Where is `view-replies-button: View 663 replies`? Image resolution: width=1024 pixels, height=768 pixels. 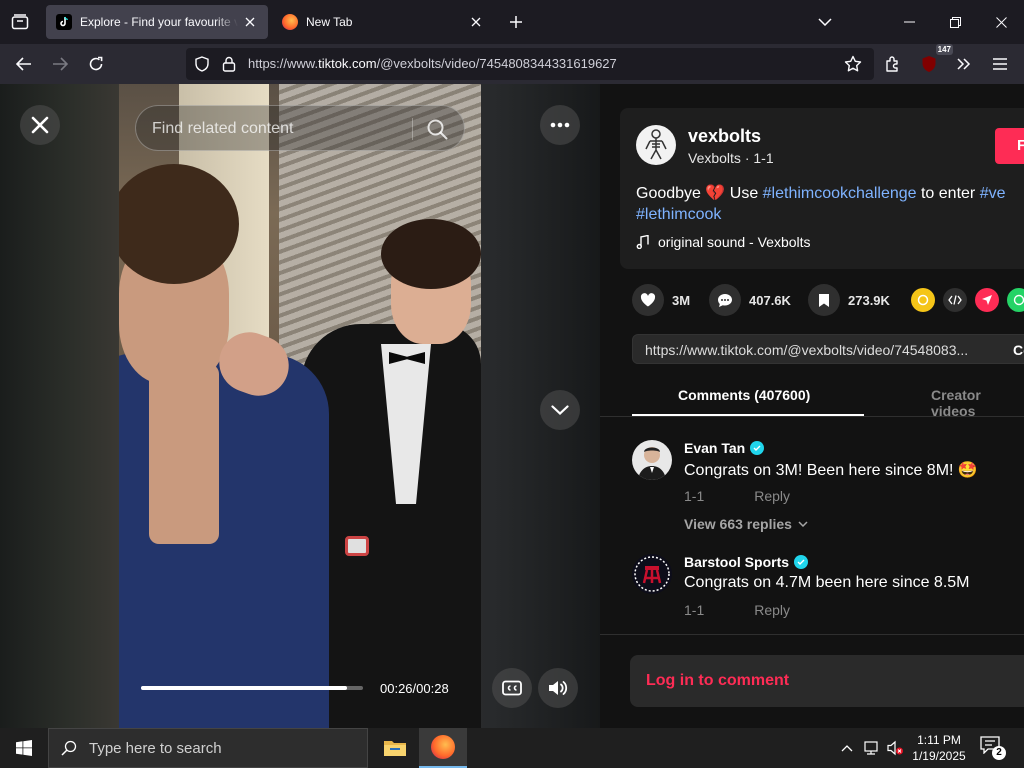
view-replies-button: View 663 replies is located at coordinates (746, 524).